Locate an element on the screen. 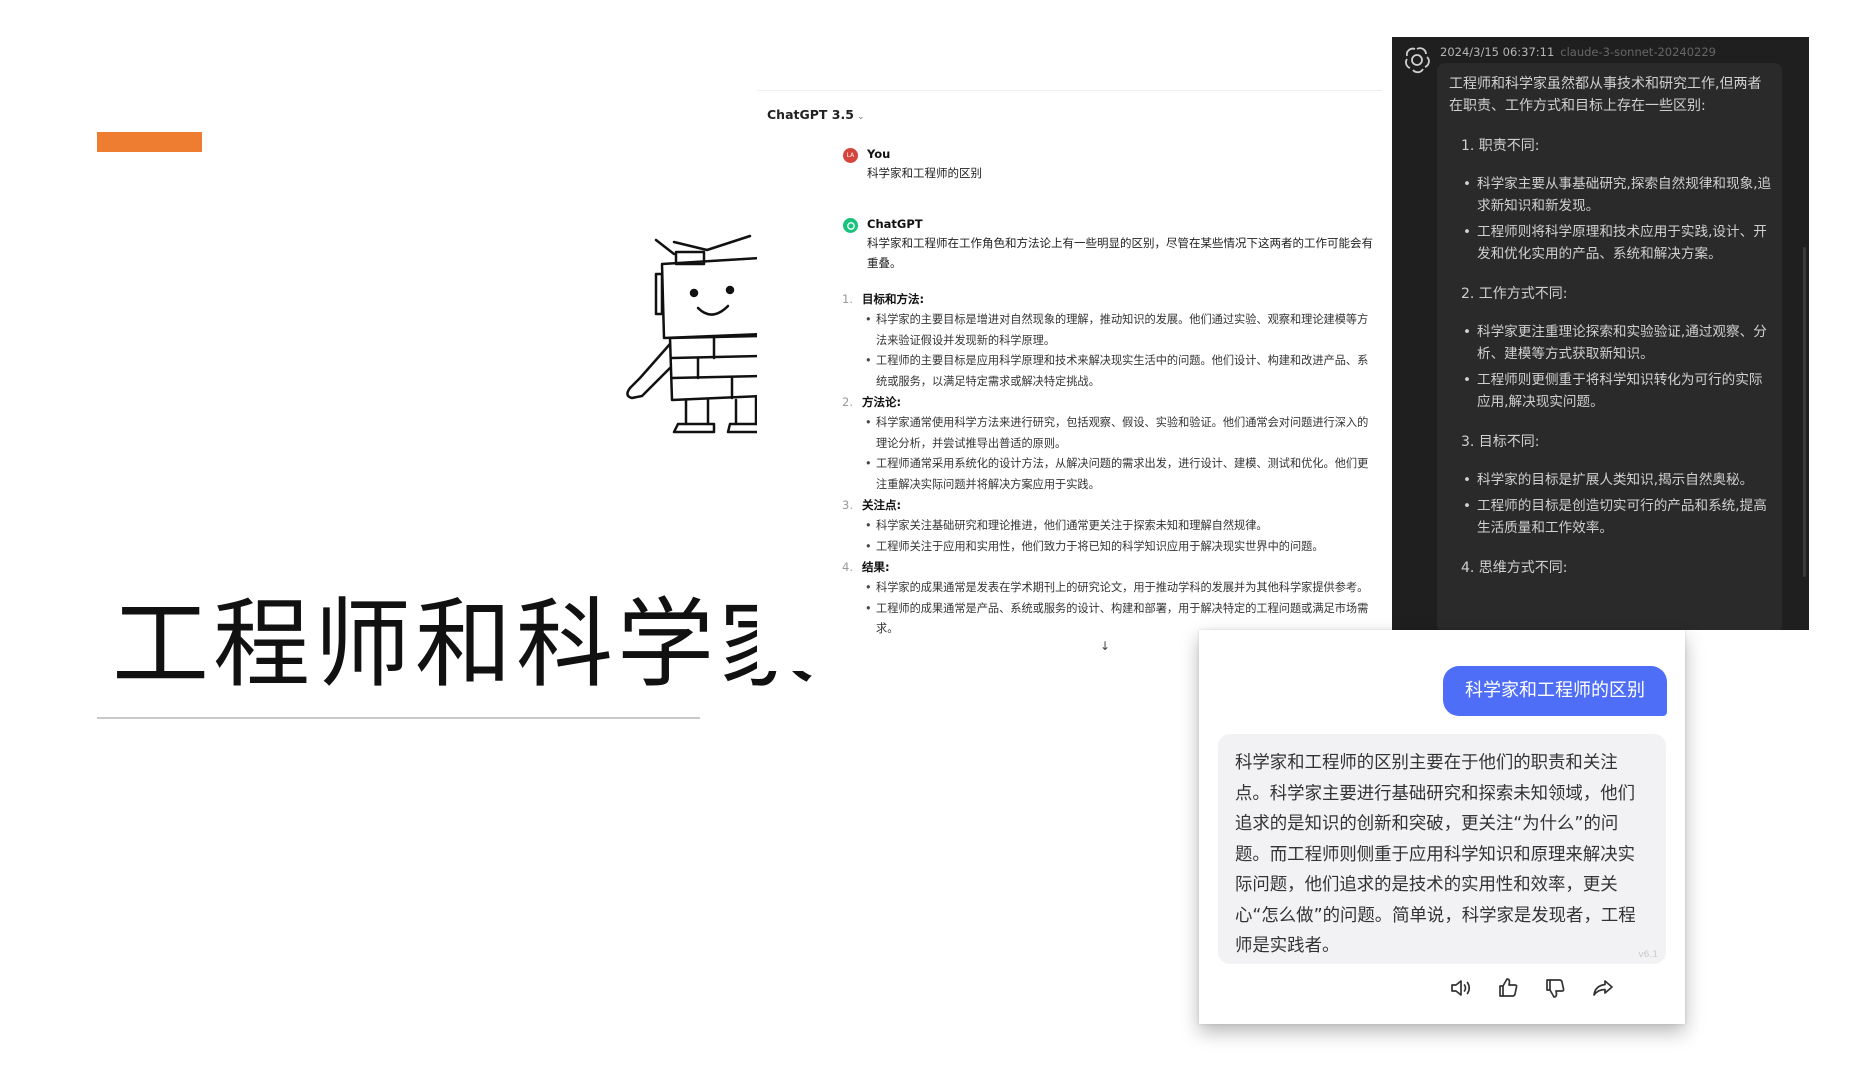 The image size is (1855, 1091). model-name: claude-3-sonnet-20240229 is located at coordinates (1638, 52).